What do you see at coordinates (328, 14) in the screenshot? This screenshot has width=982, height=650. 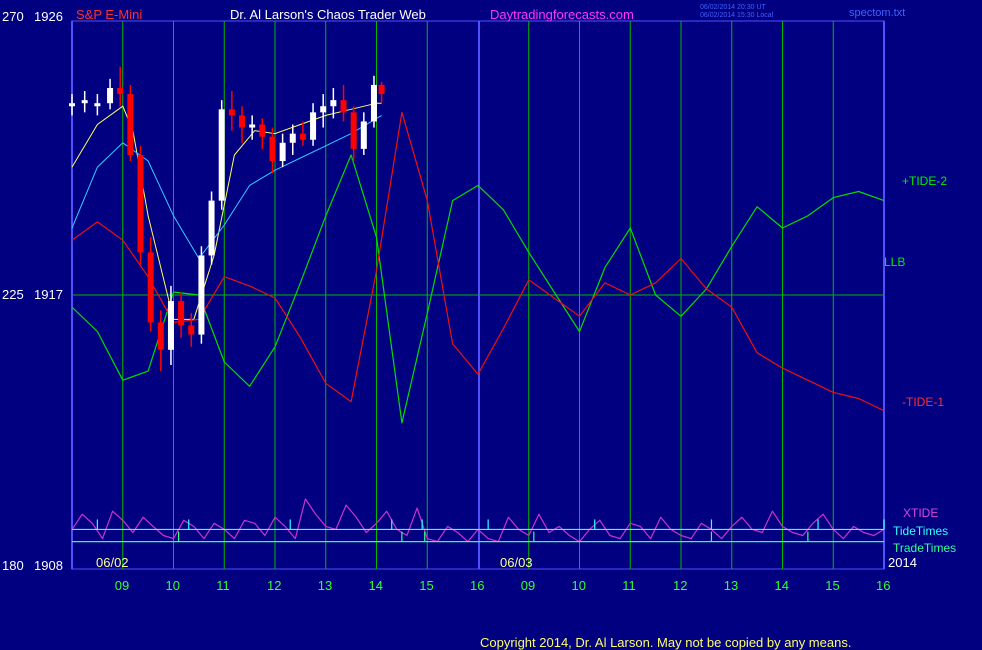 I see `chart-title: Dr. Al Larson's Chaos Trader Web` at bounding box center [328, 14].